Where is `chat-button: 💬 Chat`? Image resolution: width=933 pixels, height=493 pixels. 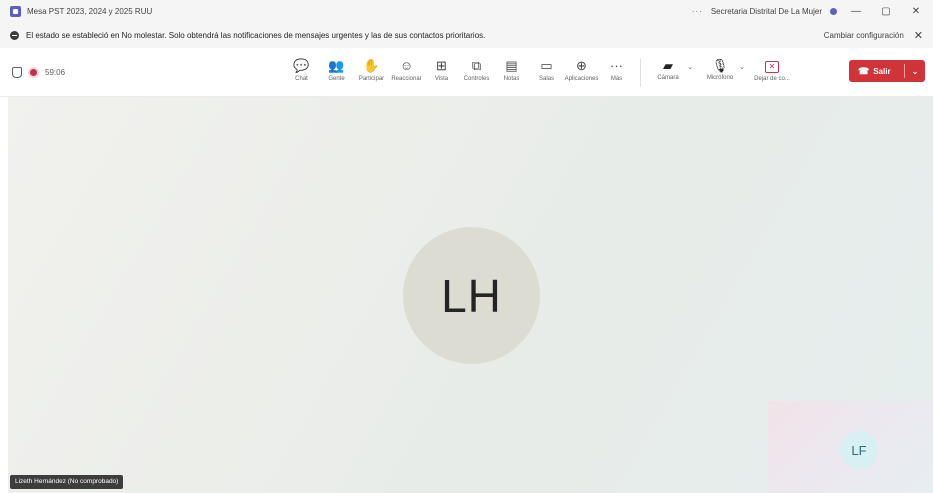
chat-button: 💬 Chat is located at coordinates (301, 69).